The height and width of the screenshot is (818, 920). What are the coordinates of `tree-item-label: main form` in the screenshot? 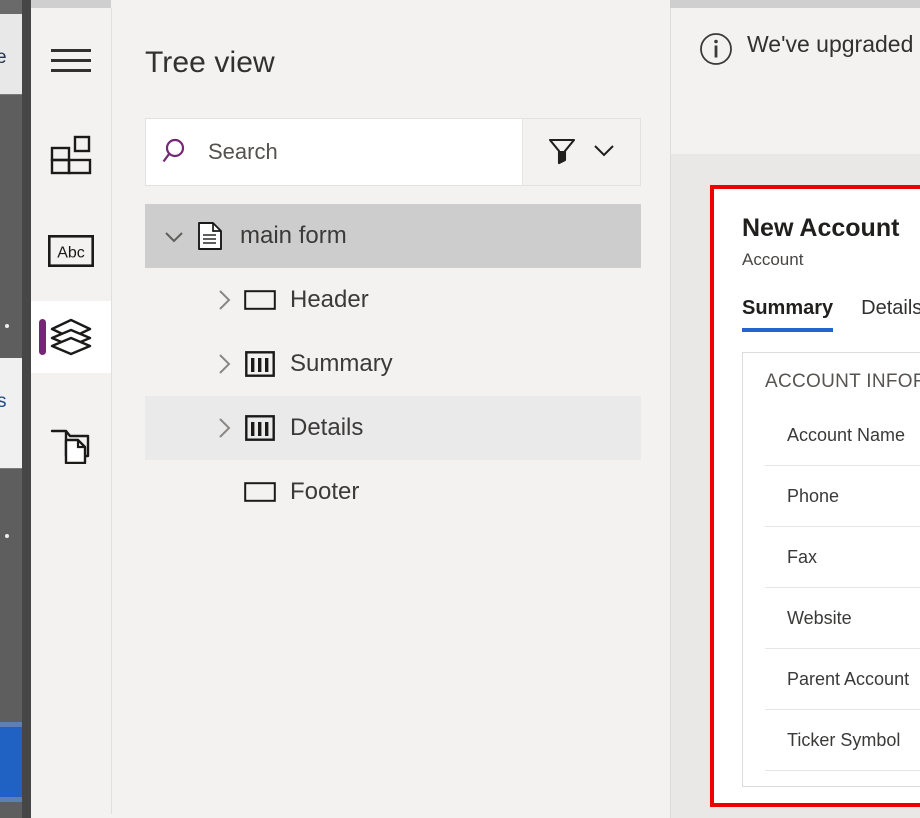 It's located at (293, 235).